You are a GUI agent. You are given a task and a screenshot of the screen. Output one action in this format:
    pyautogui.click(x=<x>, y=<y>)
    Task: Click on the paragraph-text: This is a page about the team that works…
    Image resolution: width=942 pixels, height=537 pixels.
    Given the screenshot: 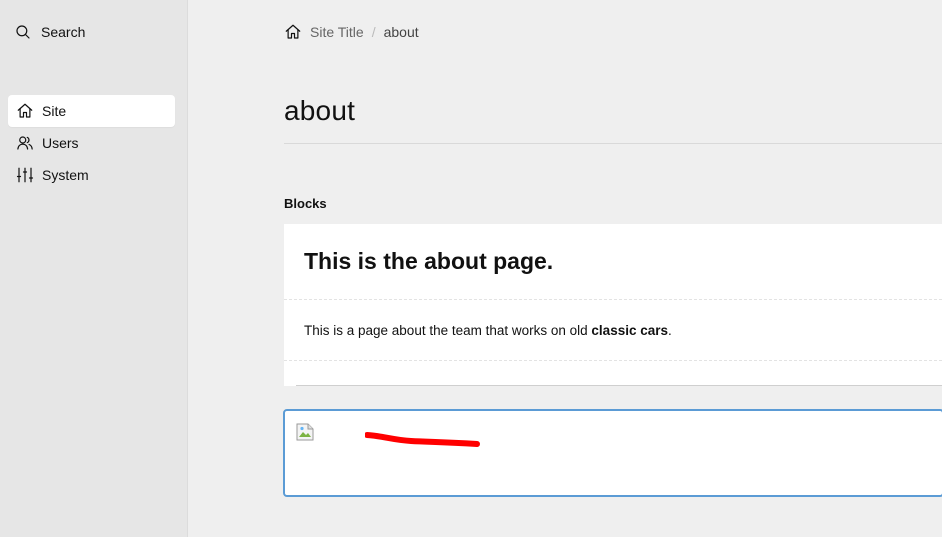 What is the action you would take?
    pyautogui.click(x=448, y=330)
    